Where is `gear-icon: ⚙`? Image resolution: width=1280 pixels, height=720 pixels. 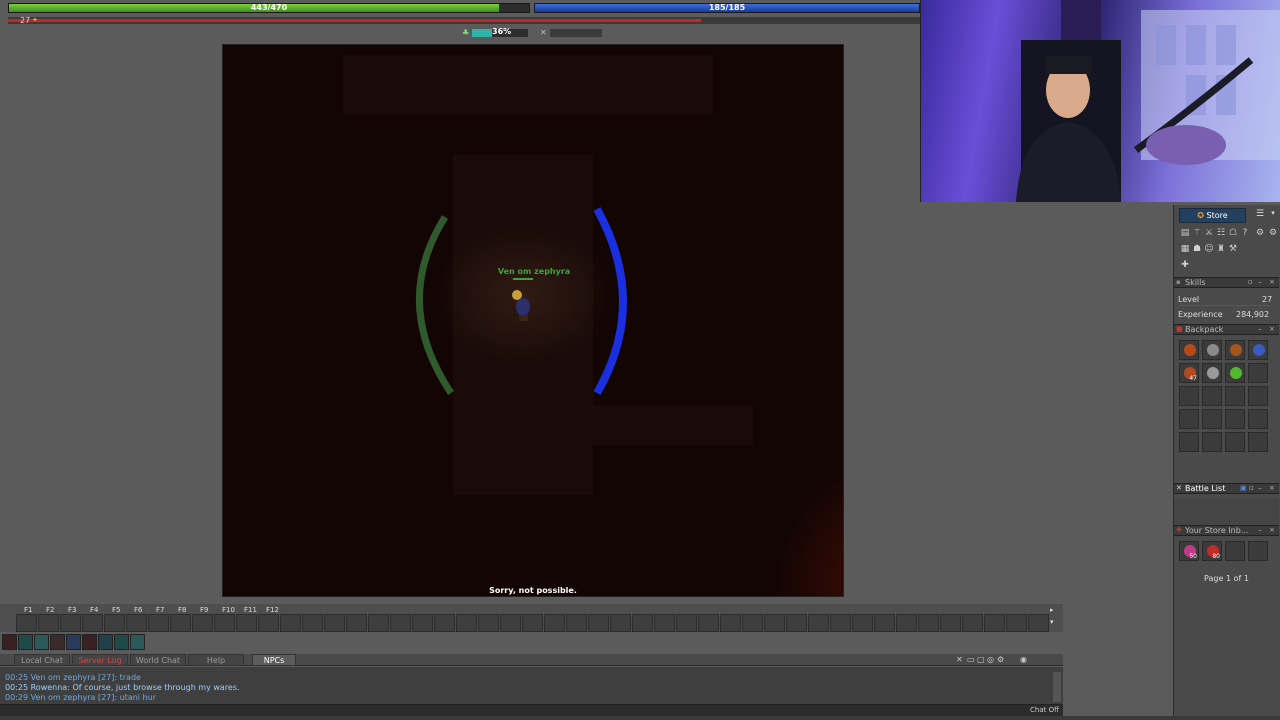 gear-icon: ⚙ is located at coordinates (1260, 233).